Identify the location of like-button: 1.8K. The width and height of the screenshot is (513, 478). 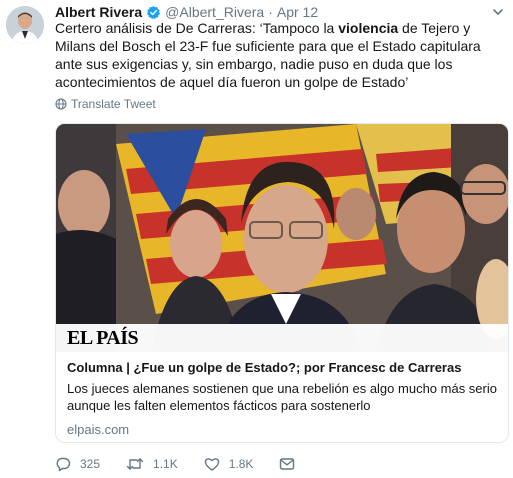
(229, 464).